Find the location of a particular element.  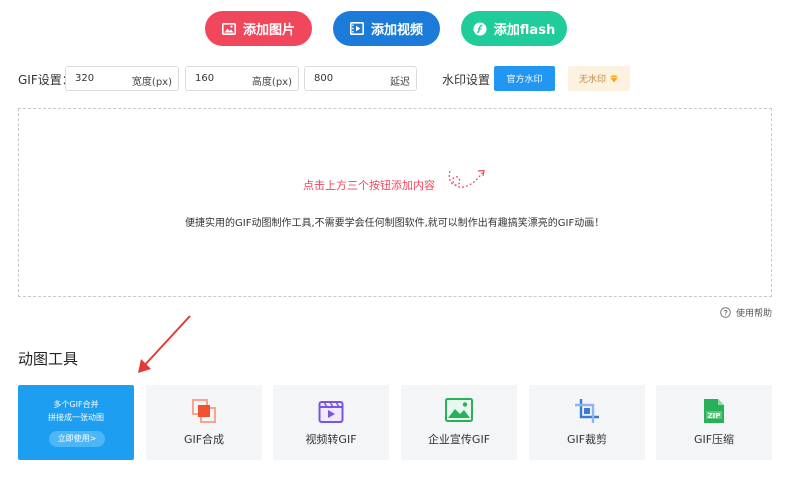

delay-value: 800 is located at coordinates (323, 78).